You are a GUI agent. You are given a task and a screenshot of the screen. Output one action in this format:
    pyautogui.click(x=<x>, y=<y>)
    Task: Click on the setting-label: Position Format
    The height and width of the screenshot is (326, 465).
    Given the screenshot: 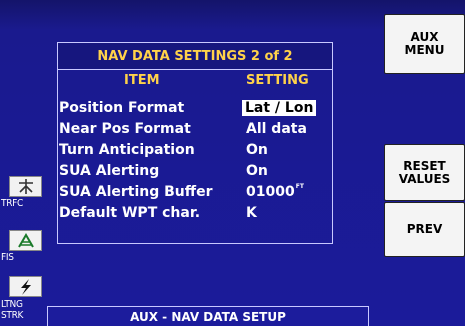 What is the action you would take?
    pyautogui.click(x=122, y=108)
    